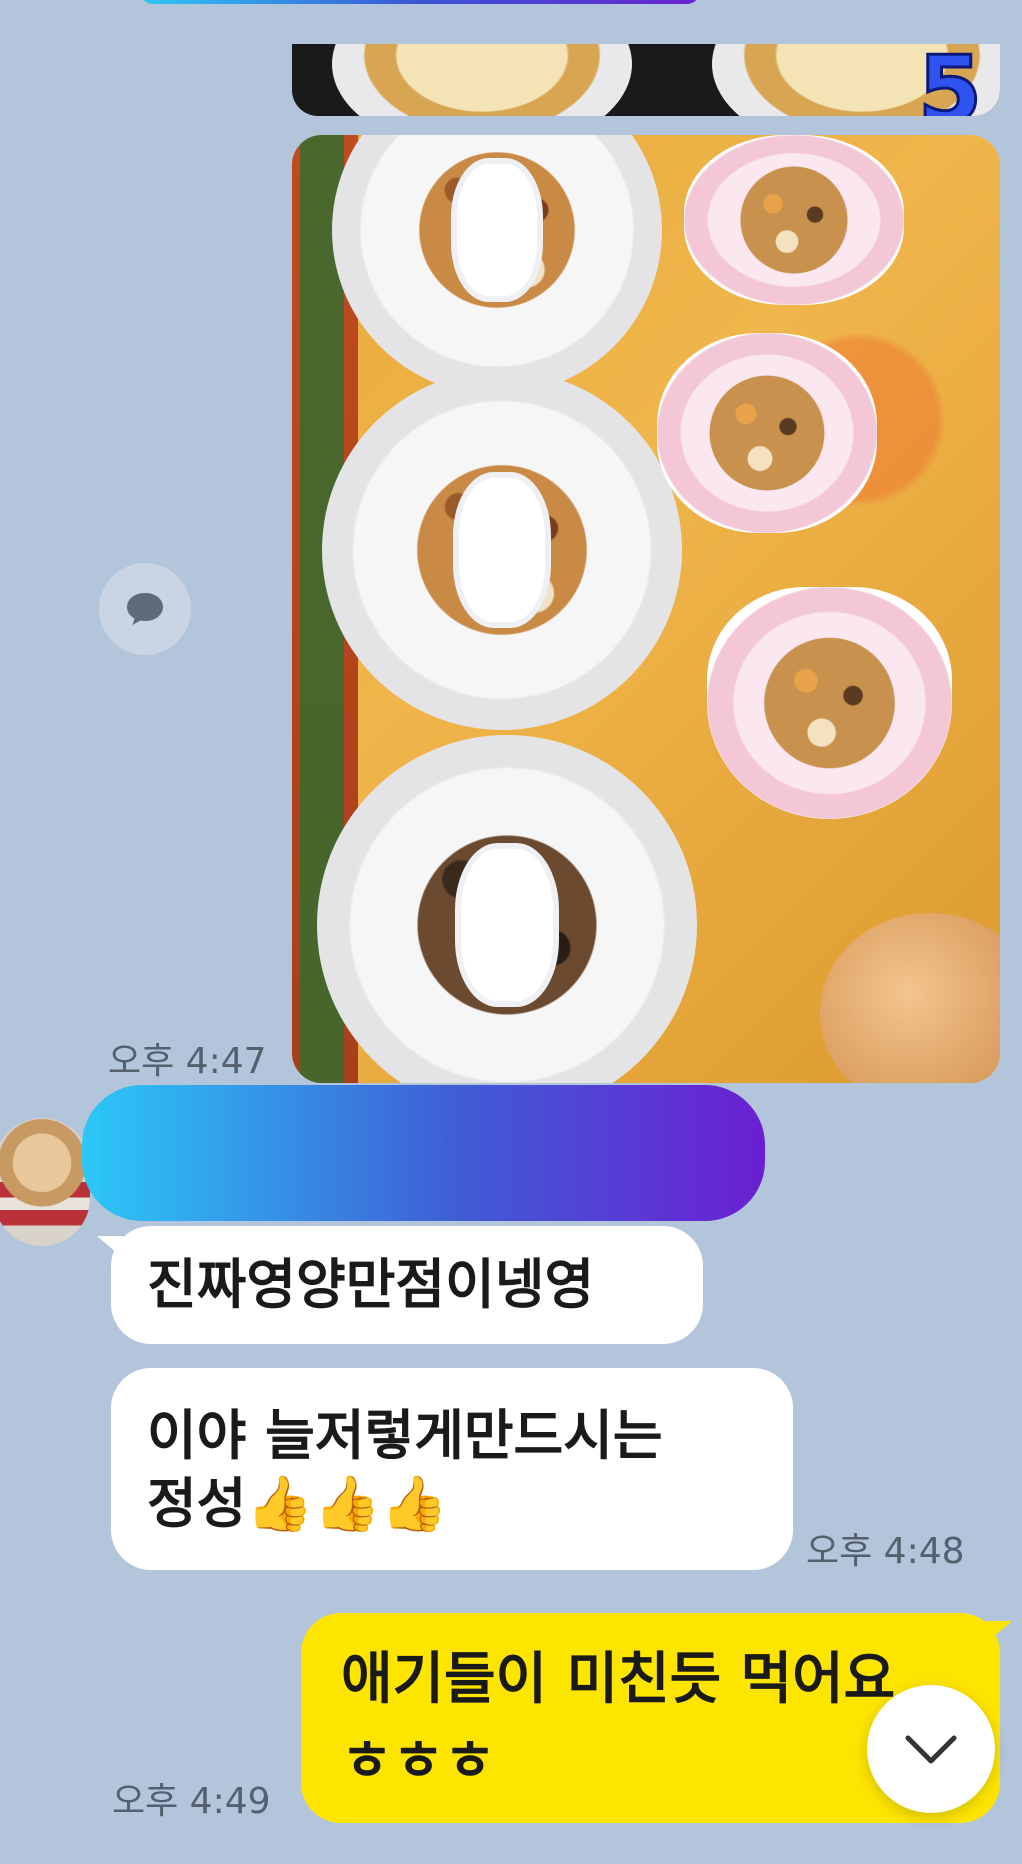 The height and width of the screenshot is (1864, 1022). What do you see at coordinates (418, 1761) in the screenshot?
I see `message-text-line-2: ㅎㅎㅎ` at bounding box center [418, 1761].